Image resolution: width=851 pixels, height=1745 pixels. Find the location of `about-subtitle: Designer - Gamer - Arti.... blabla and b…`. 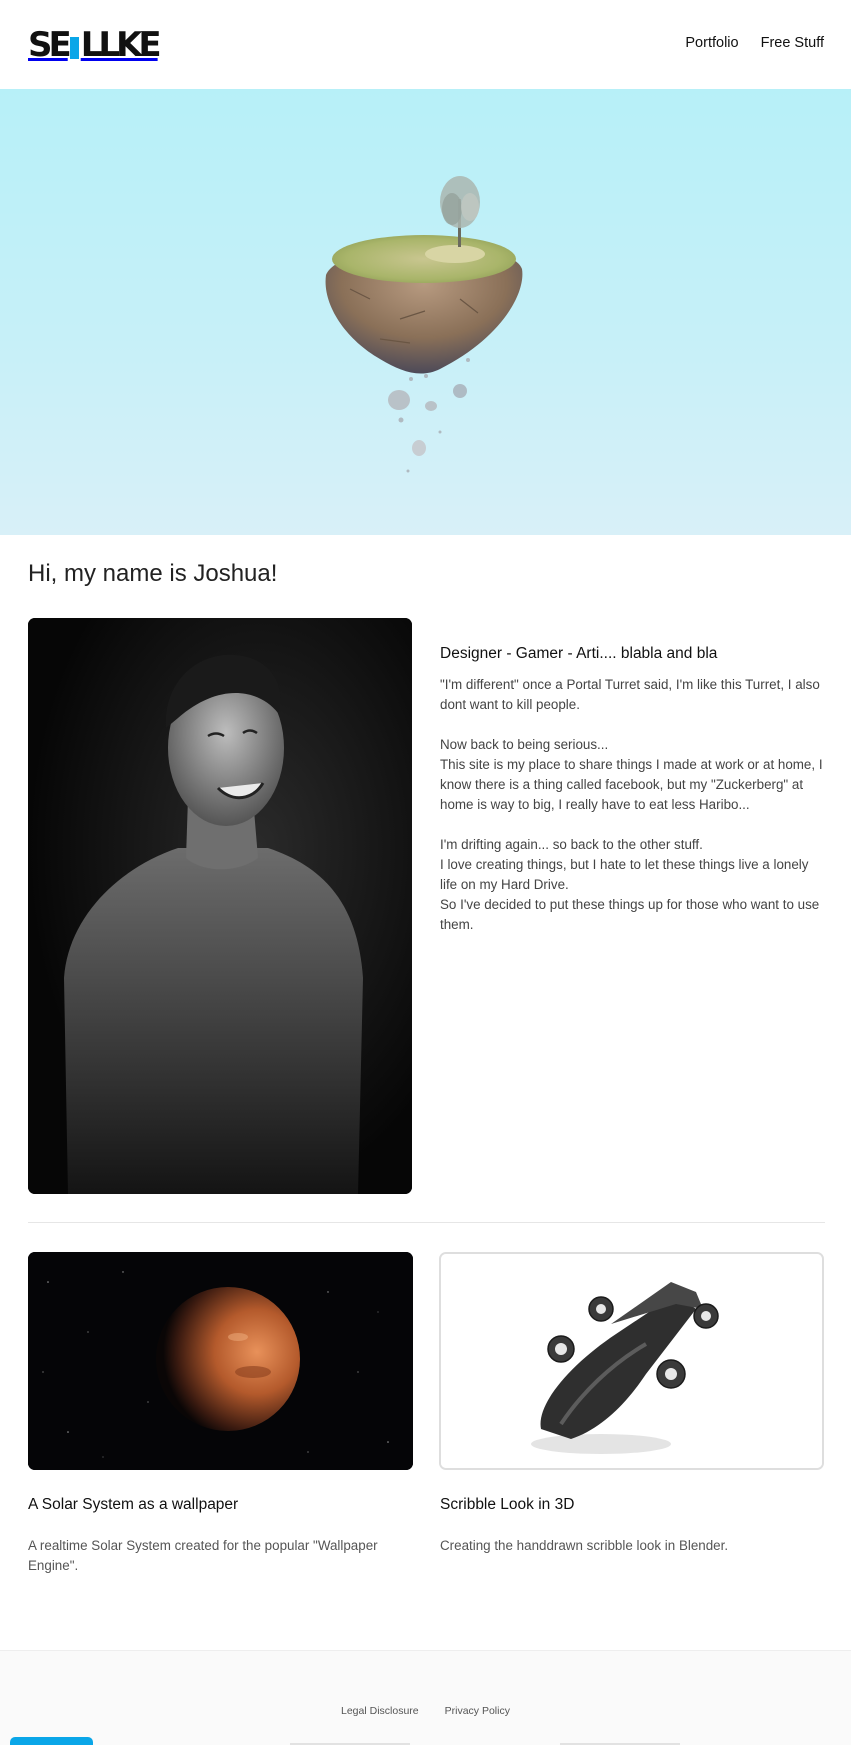

about-subtitle: Designer - Gamer - Arti.... blabla and b… is located at coordinates (579, 653).